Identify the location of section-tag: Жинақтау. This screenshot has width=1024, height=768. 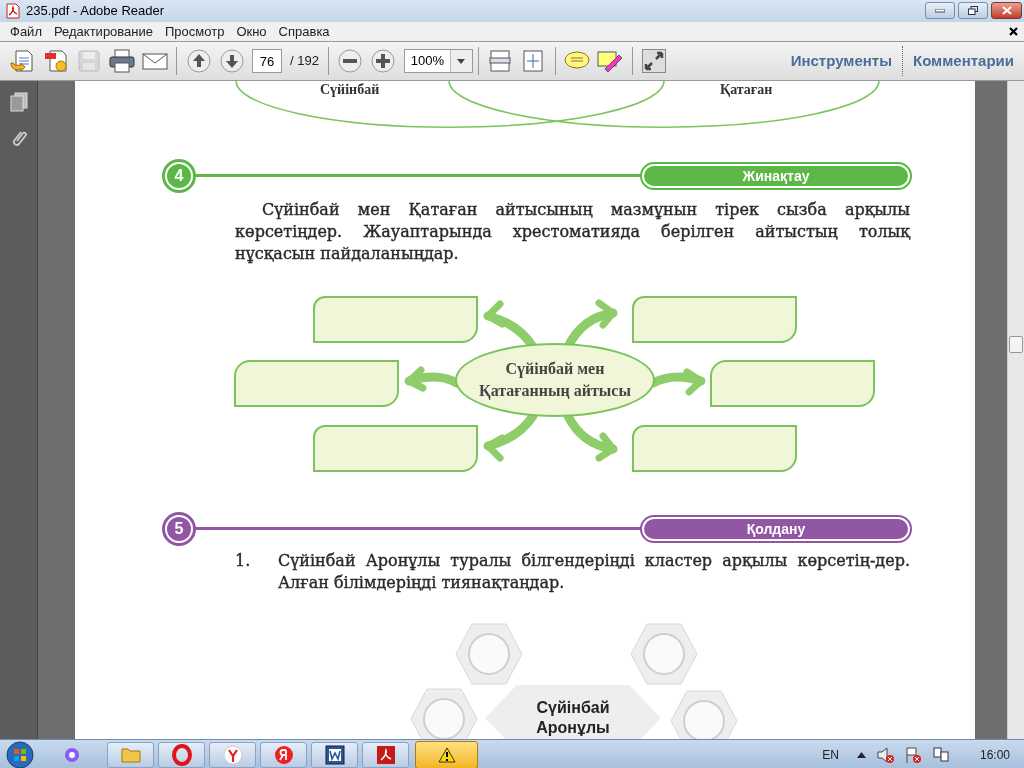
(776, 176).